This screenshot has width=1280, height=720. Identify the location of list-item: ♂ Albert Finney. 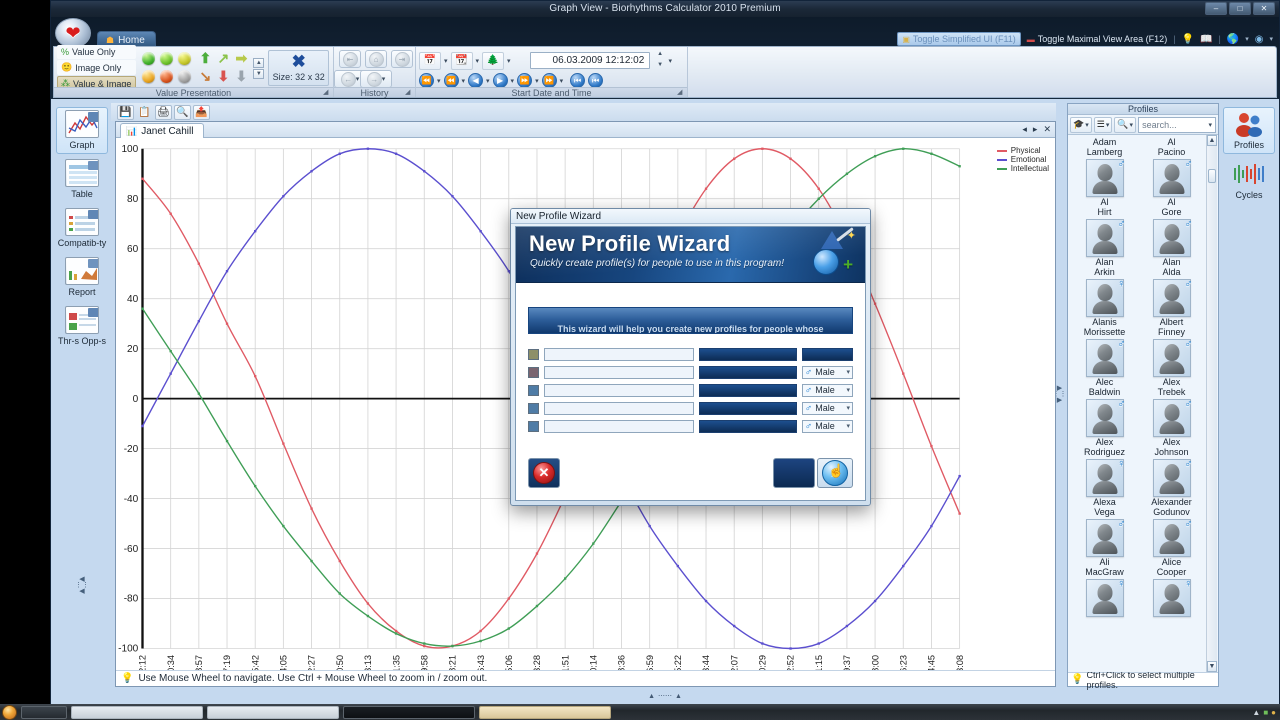
(1171, 307).